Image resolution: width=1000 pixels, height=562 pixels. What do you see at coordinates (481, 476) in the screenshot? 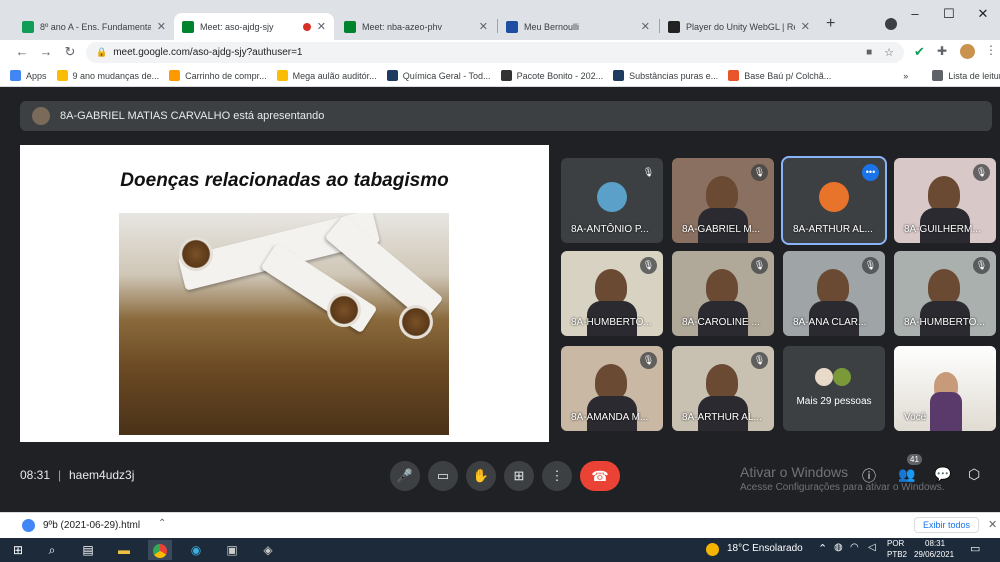
I see `raise-hand-button: ✋` at bounding box center [481, 476].